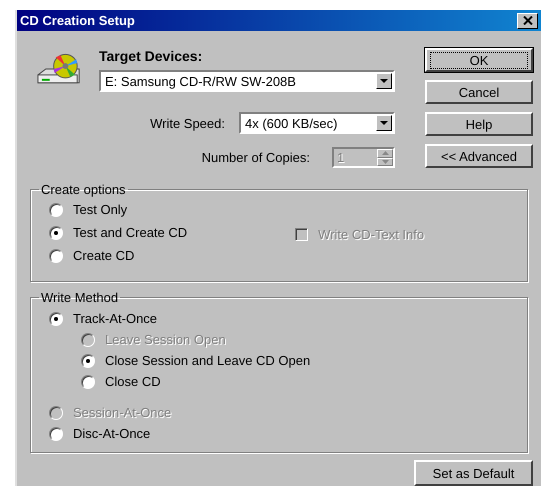 This screenshot has height=486, width=541. I want to click on dialog-button: OK, so click(479, 60).